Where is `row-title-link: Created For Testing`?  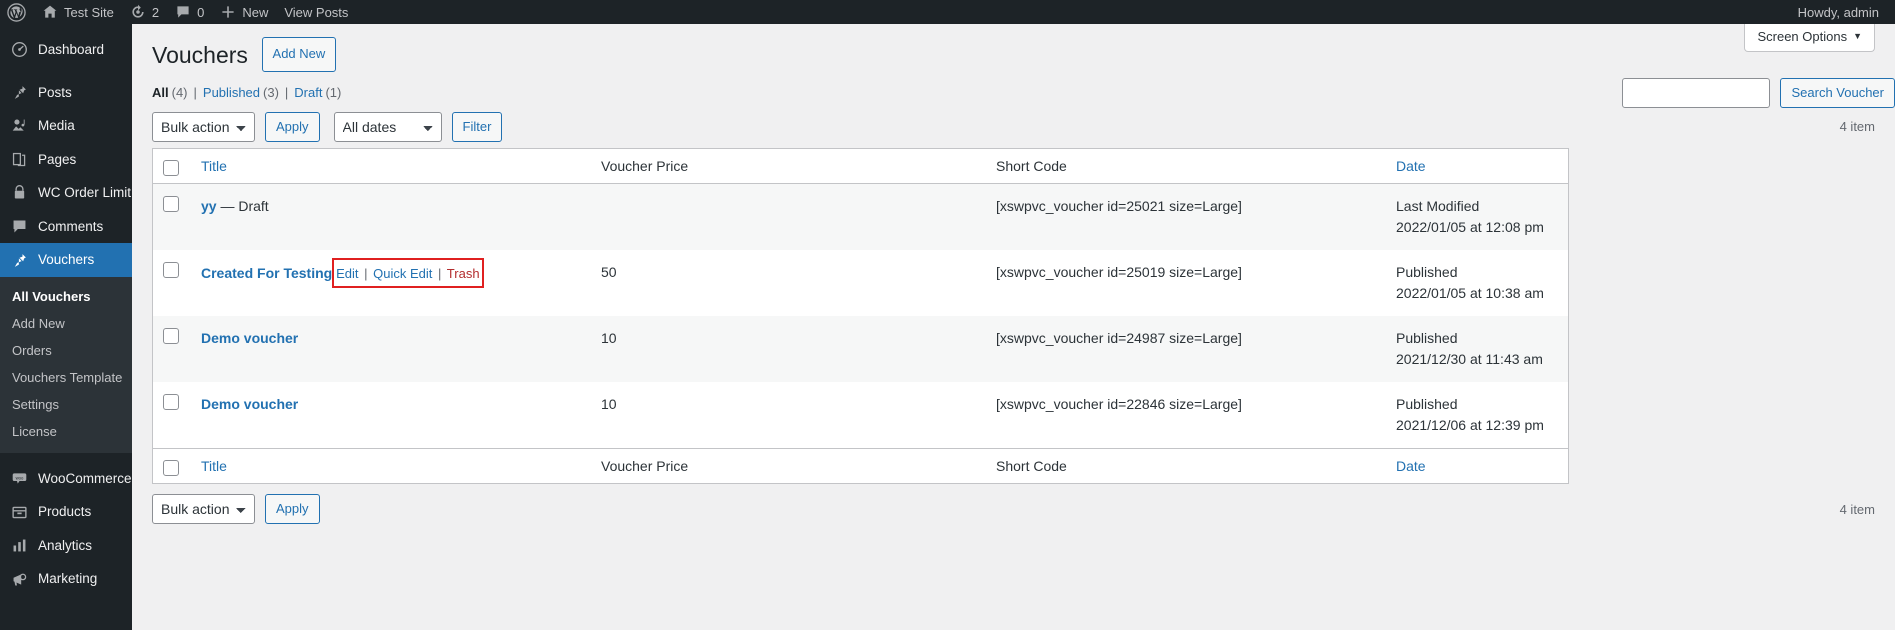
row-title-link: Created For Testing is located at coordinates (266, 273).